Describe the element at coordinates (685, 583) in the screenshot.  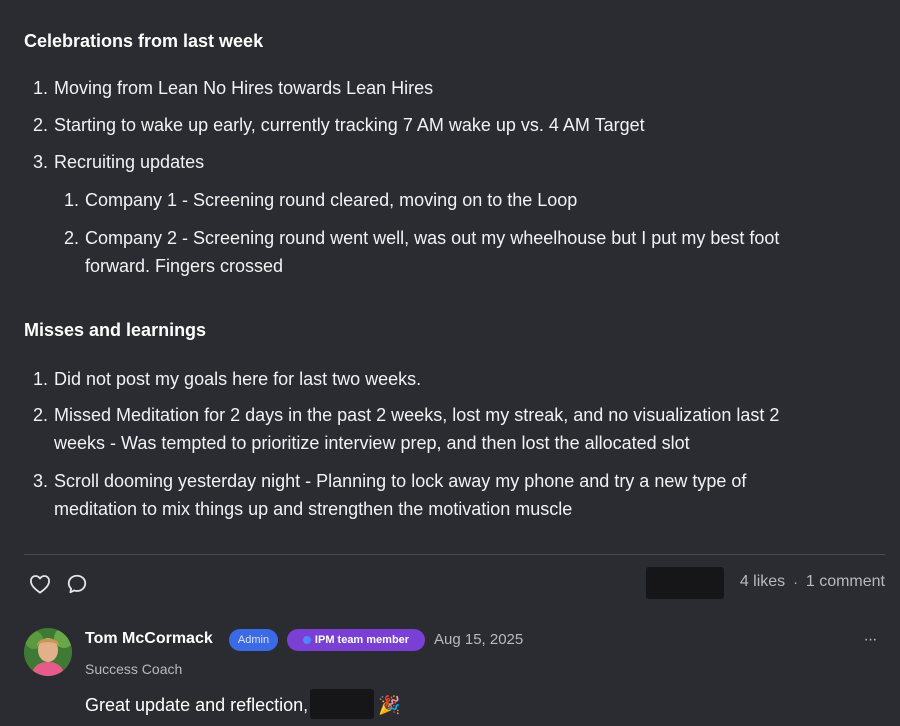
I see `redacted-avatars` at that location.